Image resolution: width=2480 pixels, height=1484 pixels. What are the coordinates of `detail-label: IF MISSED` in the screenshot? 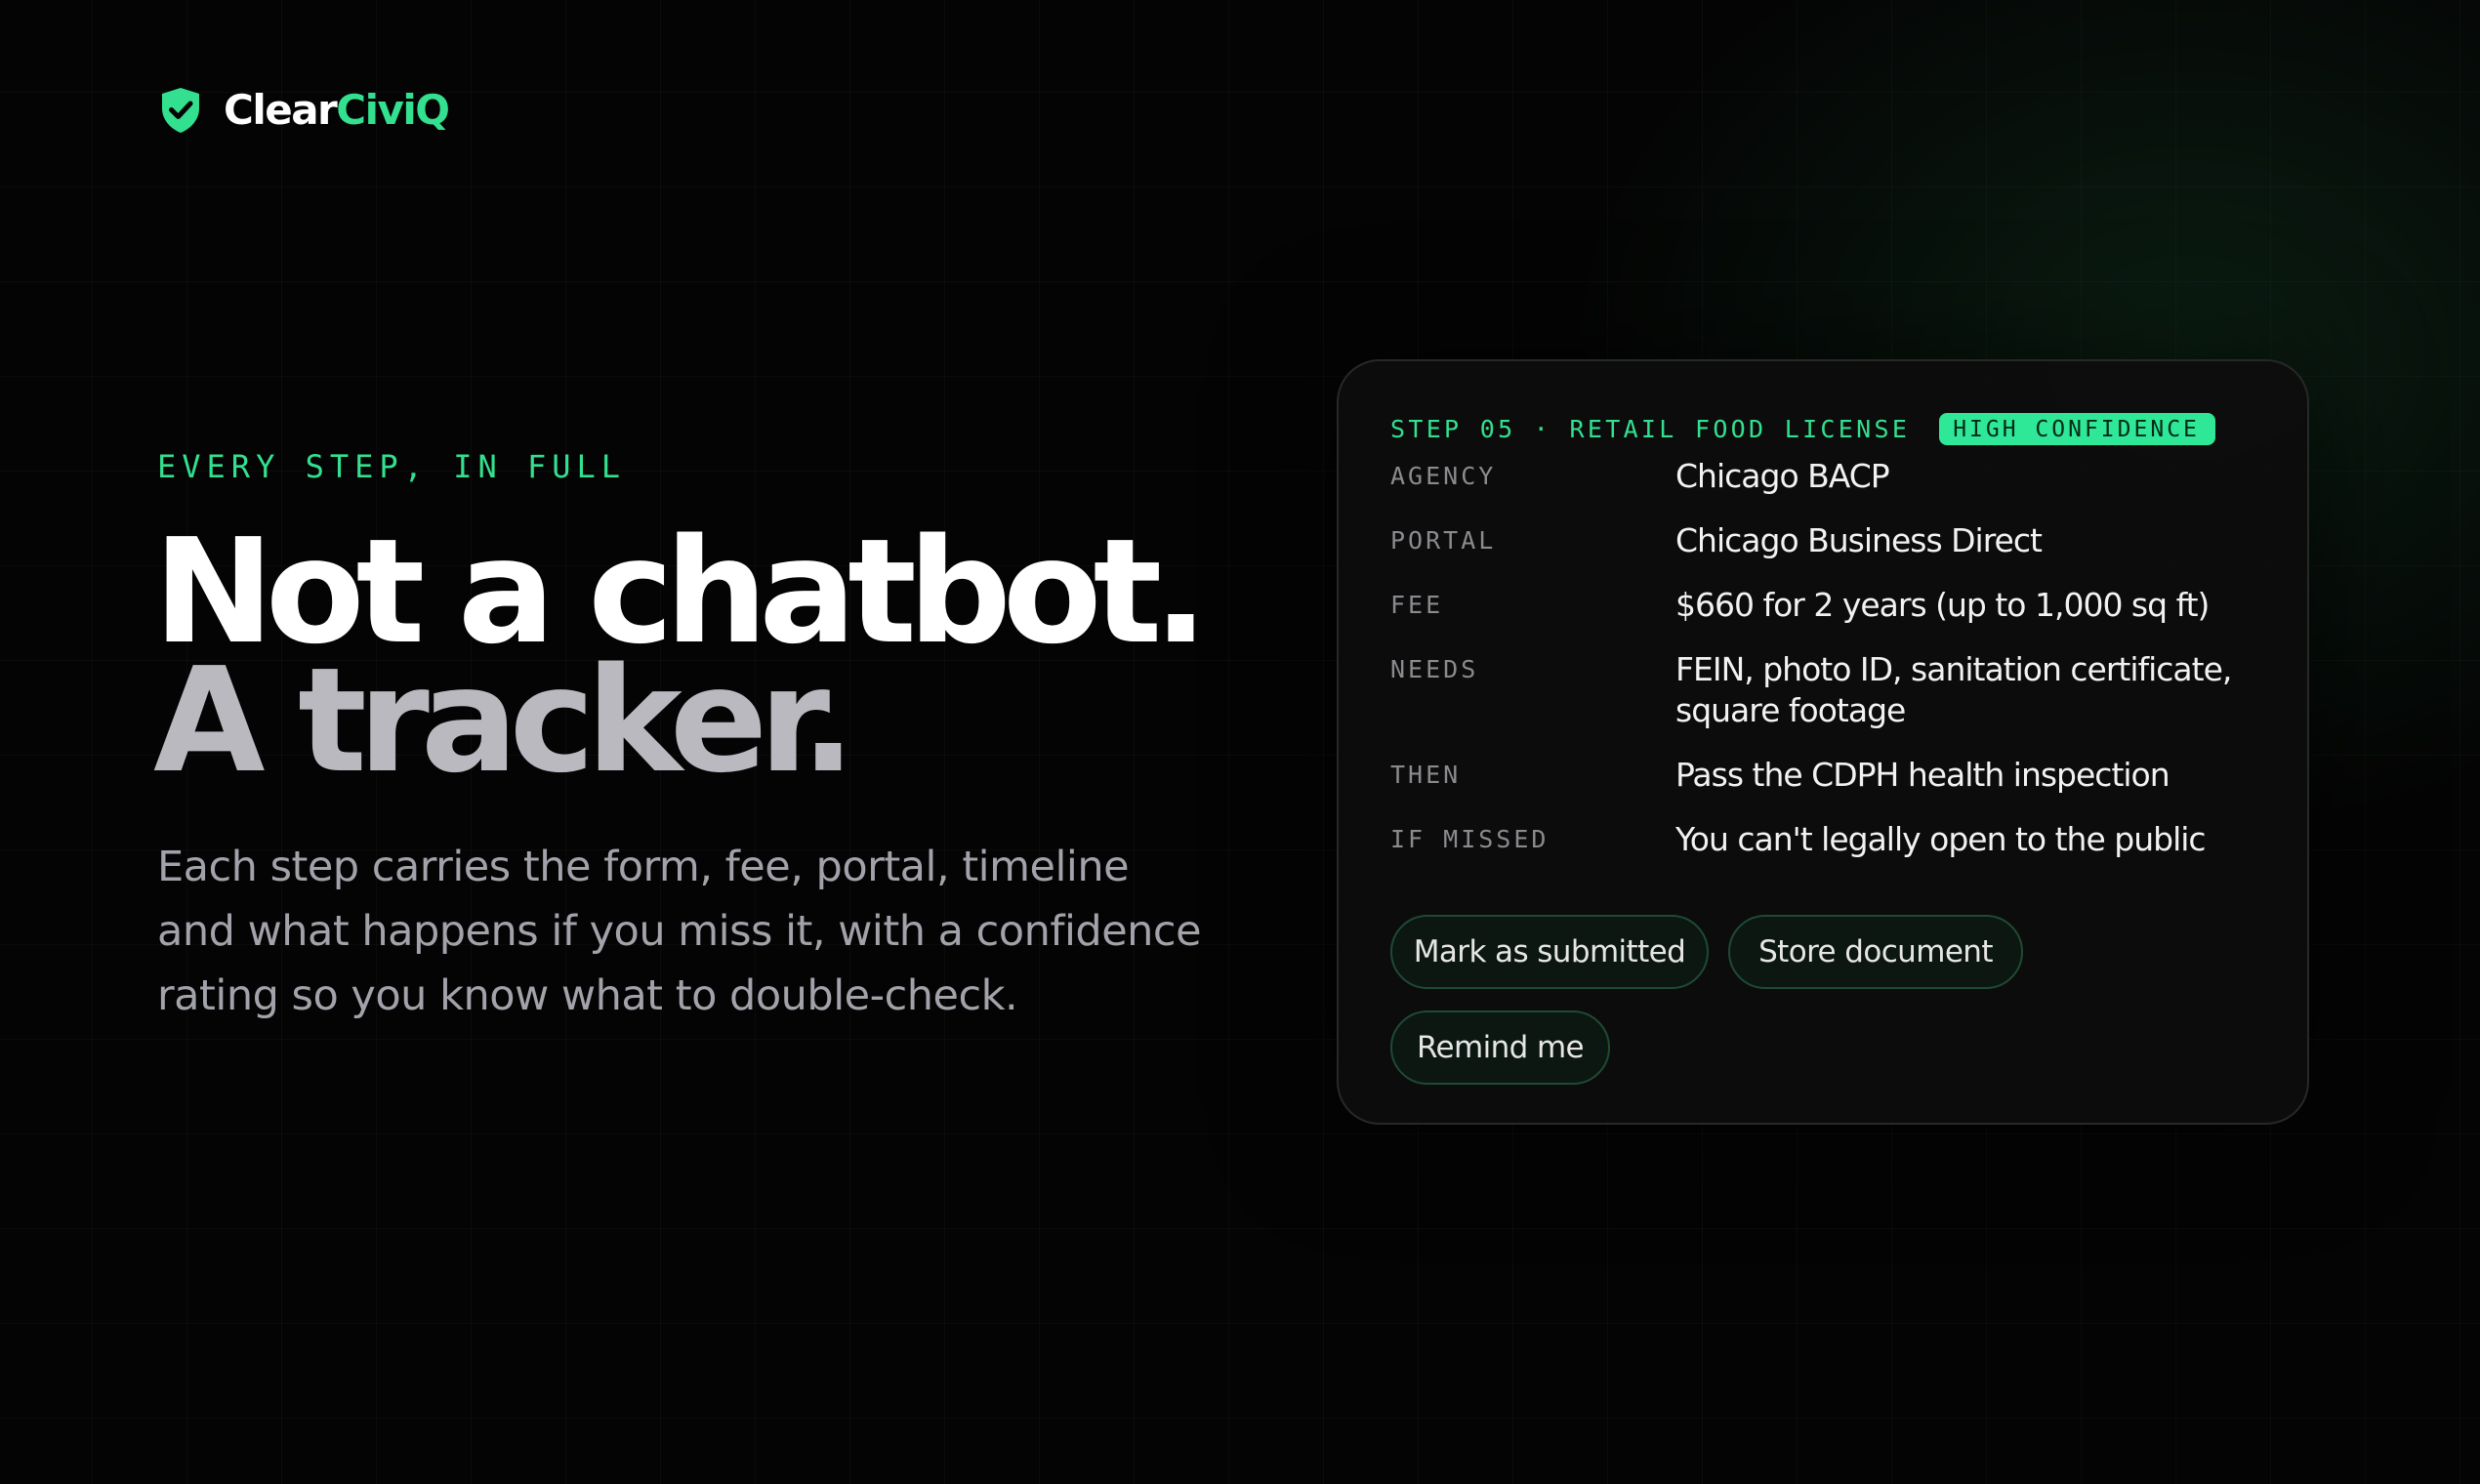 It's located at (1470, 839).